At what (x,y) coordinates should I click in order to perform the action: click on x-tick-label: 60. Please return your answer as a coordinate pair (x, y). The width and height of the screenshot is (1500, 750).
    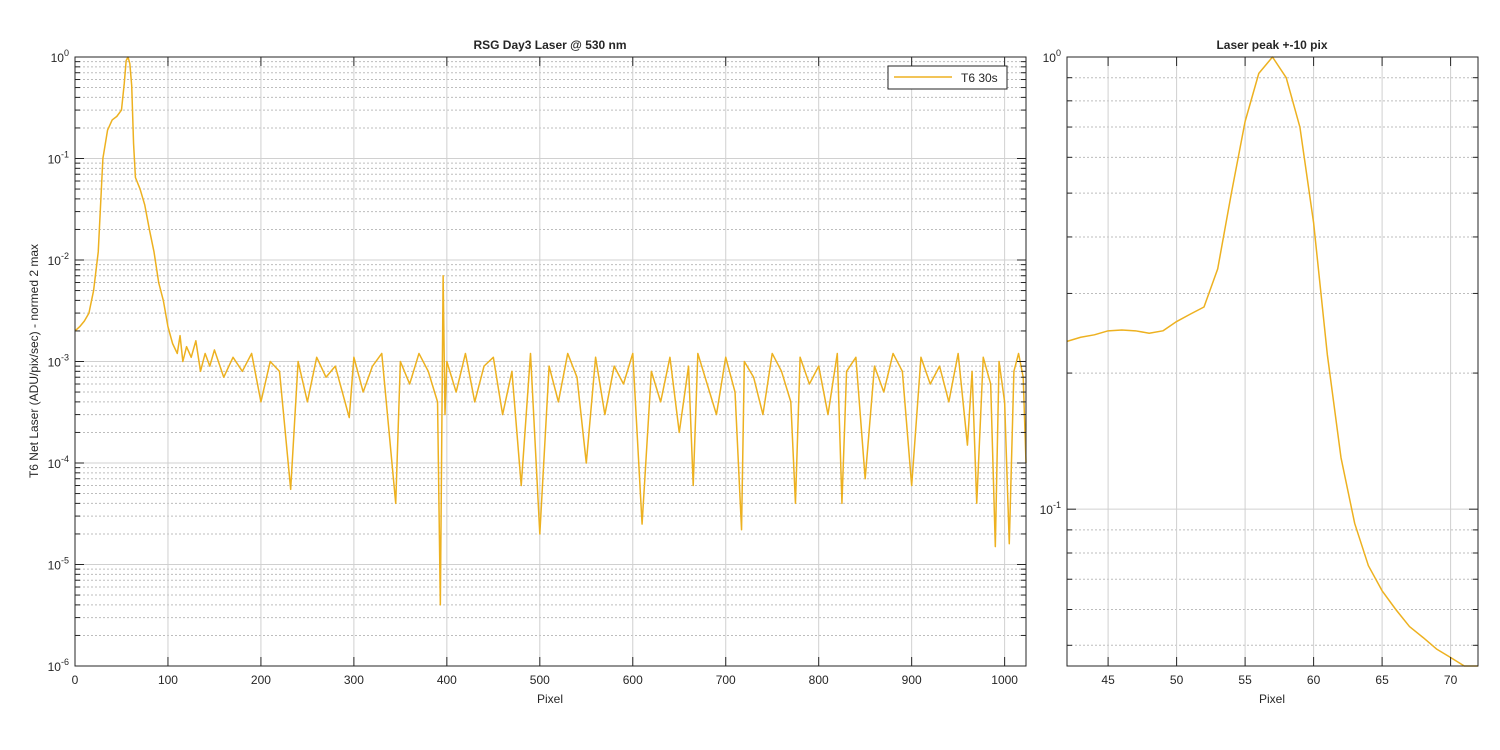
    Looking at the image, I should click on (1314, 680).